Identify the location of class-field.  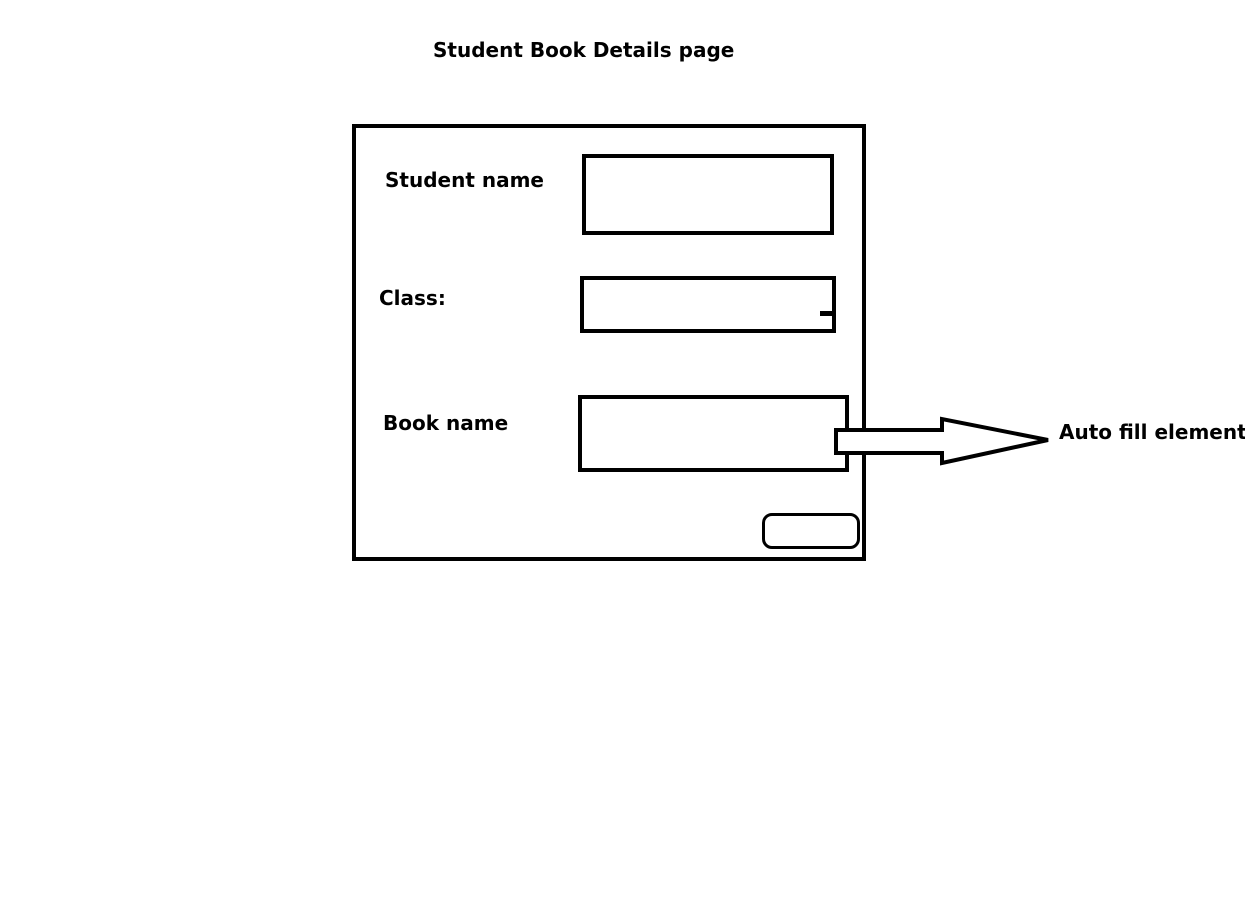
(708, 304).